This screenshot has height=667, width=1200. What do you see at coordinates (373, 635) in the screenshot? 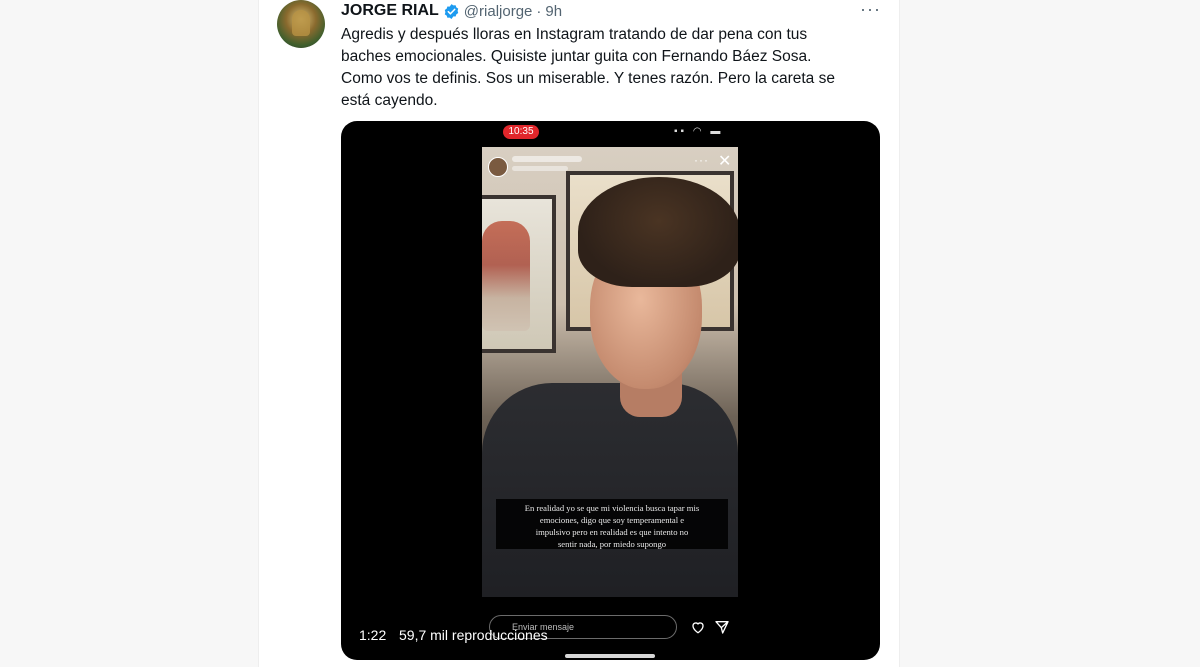
I see `video-duration: 1:22` at bounding box center [373, 635].